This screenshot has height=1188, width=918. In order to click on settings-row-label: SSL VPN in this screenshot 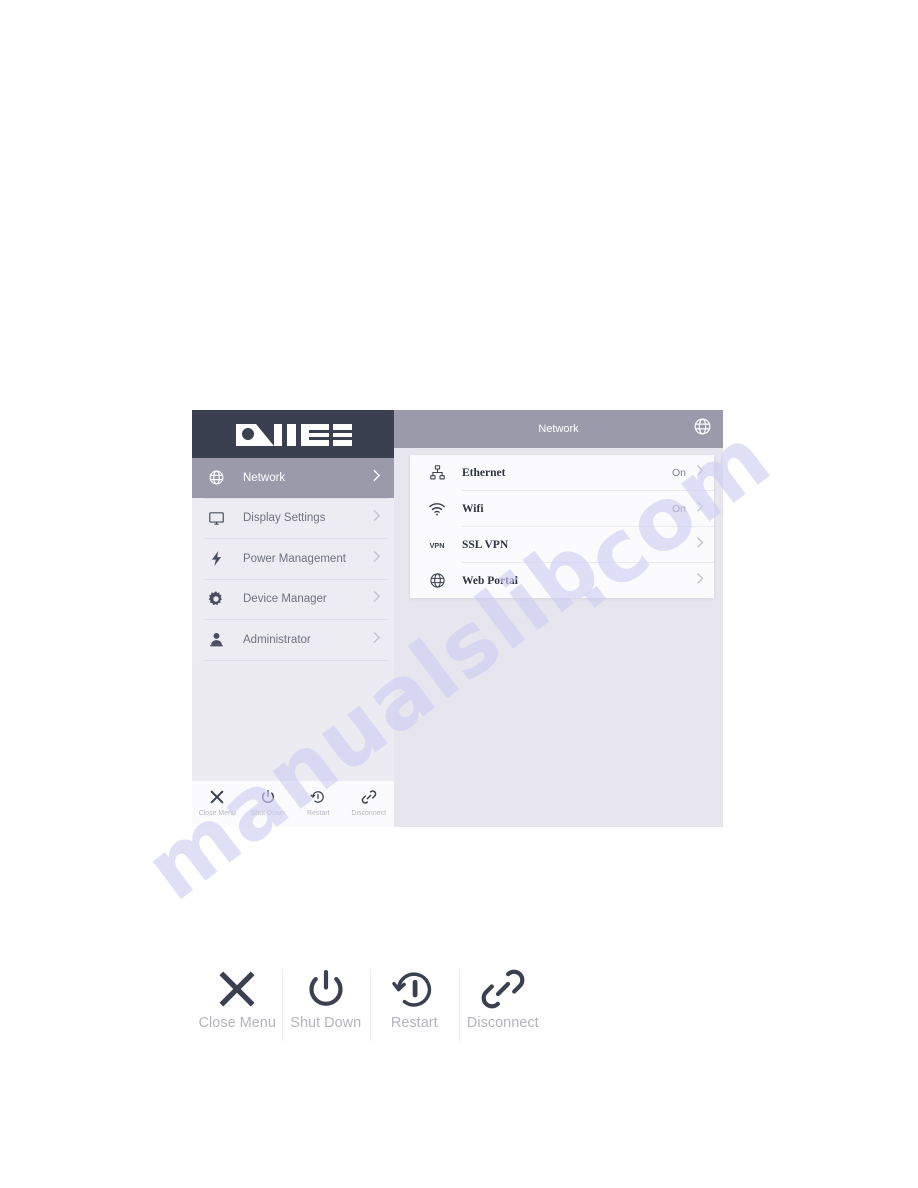, I will do `click(485, 544)`.